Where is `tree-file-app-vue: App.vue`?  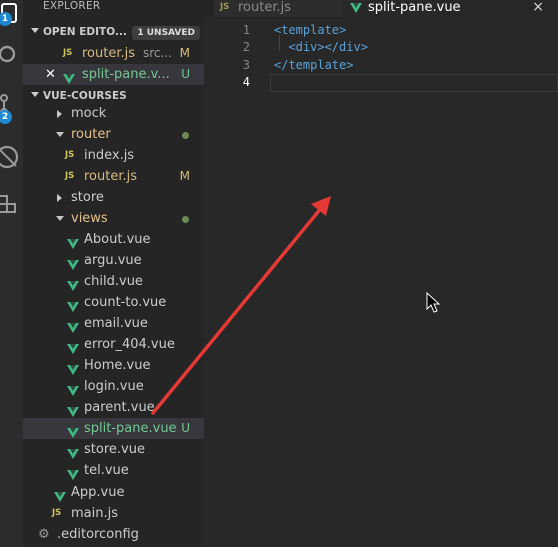 tree-file-app-vue: App.vue is located at coordinates (113, 492).